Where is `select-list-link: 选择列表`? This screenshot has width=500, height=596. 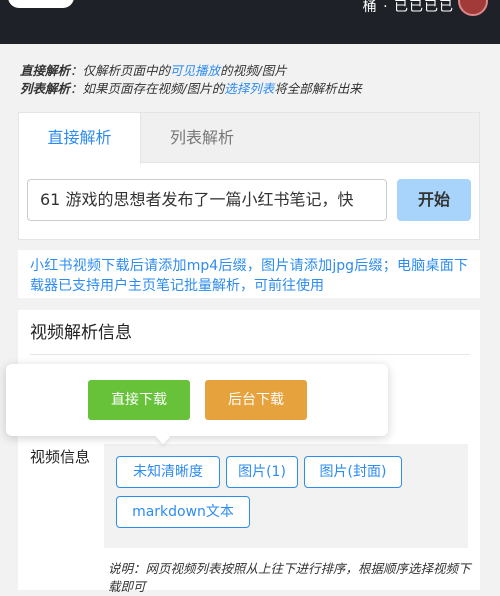 select-list-link: 选择列表 is located at coordinates (249, 88).